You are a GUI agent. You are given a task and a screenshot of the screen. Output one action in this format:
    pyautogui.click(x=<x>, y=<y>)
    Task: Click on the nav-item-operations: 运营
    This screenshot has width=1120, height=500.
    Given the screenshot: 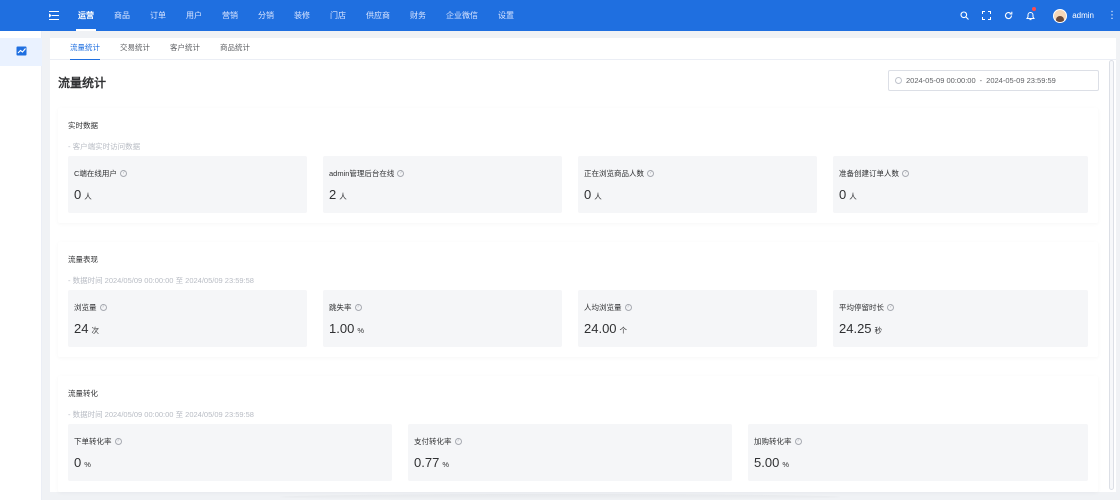 What is the action you would take?
    pyautogui.click(x=86, y=15)
    